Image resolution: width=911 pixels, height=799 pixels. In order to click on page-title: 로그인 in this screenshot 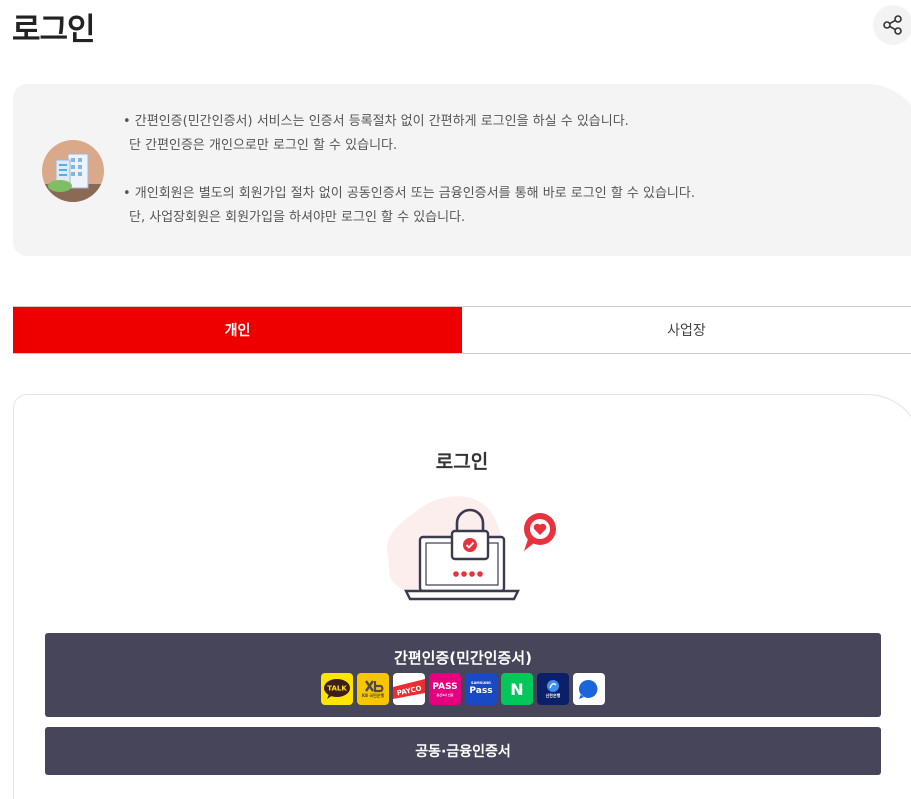, I will do `click(54, 30)`.